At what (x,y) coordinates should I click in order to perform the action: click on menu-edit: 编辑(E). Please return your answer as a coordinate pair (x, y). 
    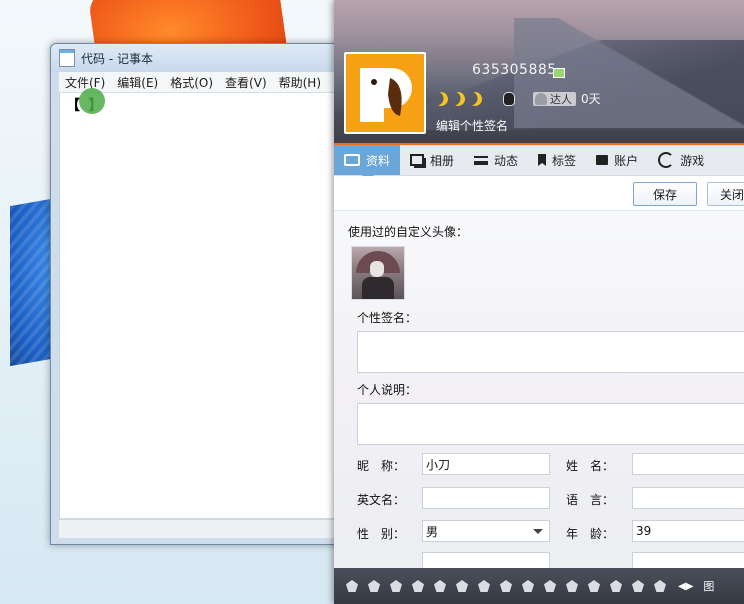
    Looking at the image, I should click on (137, 82).